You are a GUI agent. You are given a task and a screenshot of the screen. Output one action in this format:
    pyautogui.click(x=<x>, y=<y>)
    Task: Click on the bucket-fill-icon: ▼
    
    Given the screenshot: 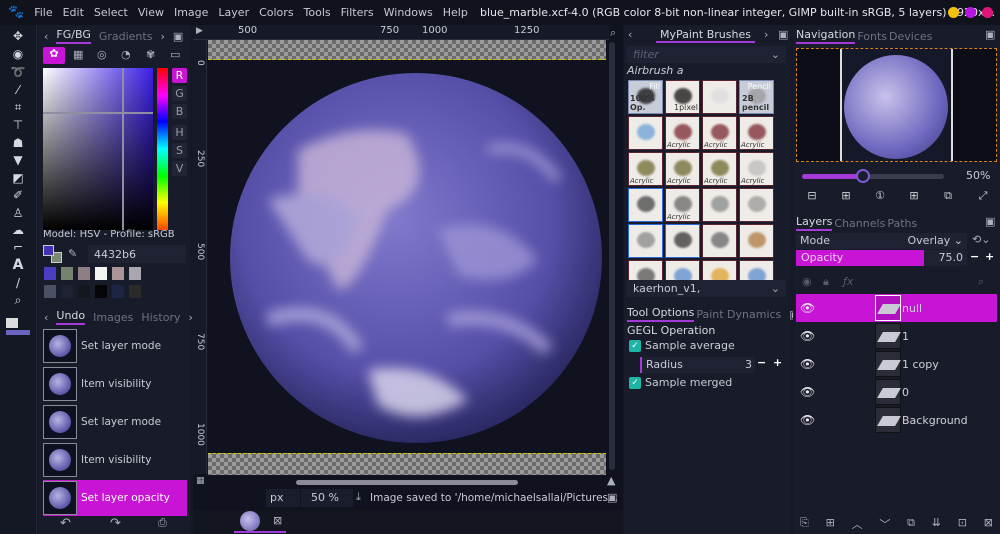 What is the action you would take?
    pyautogui.click(x=18, y=160)
    